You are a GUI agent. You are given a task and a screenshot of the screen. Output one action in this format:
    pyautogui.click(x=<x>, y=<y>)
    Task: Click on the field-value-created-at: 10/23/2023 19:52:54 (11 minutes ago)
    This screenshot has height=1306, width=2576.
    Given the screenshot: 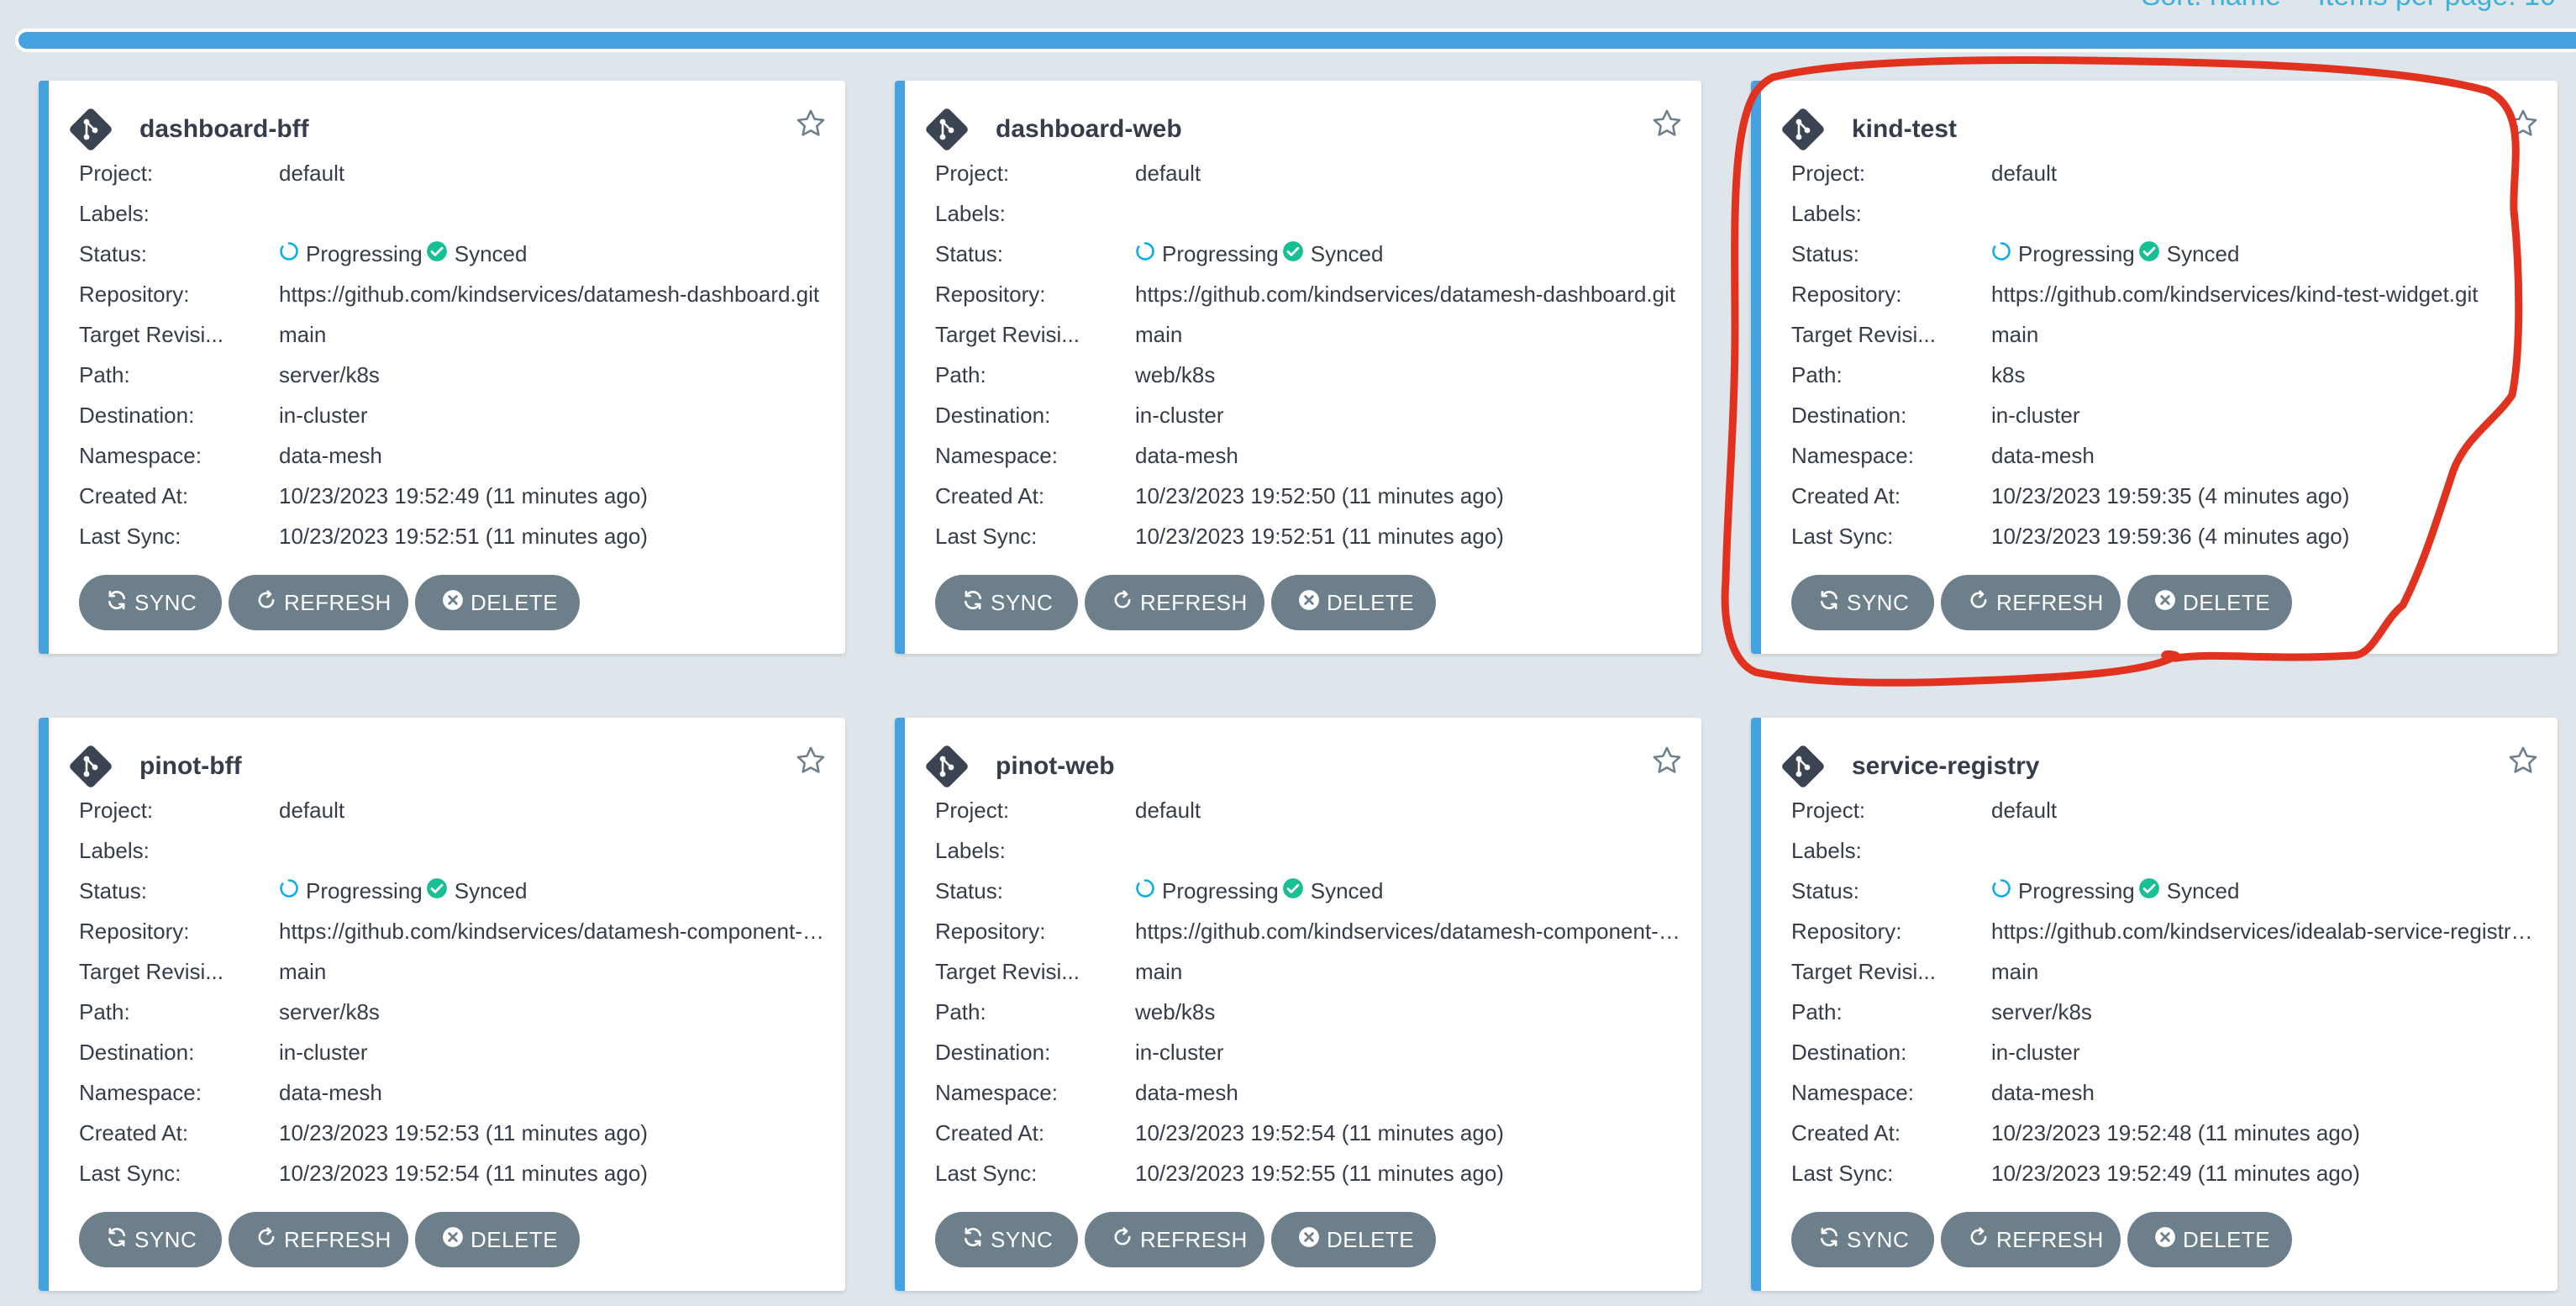 What is the action you would take?
    pyautogui.click(x=1319, y=1132)
    